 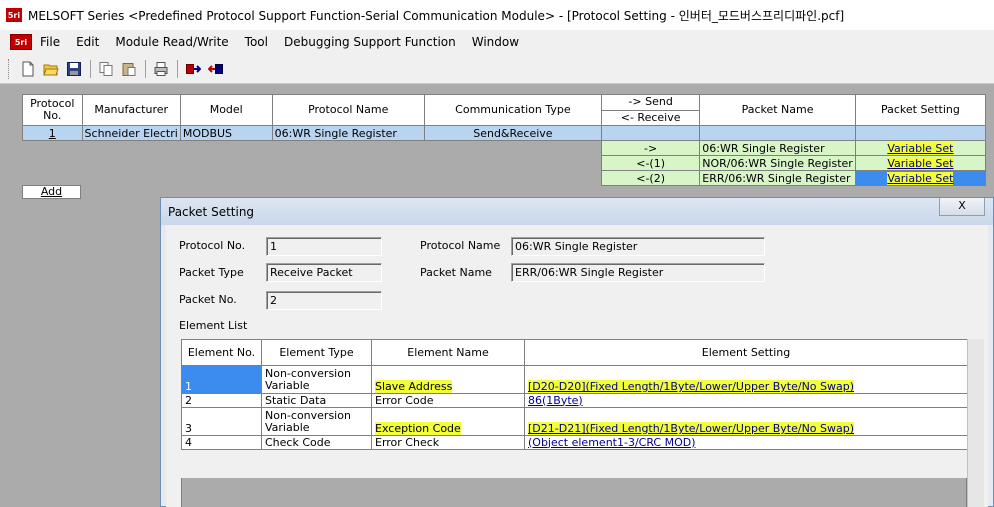 What do you see at coordinates (74, 69) in the screenshot?
I see `save-icon` at bounding box center [74, 69].